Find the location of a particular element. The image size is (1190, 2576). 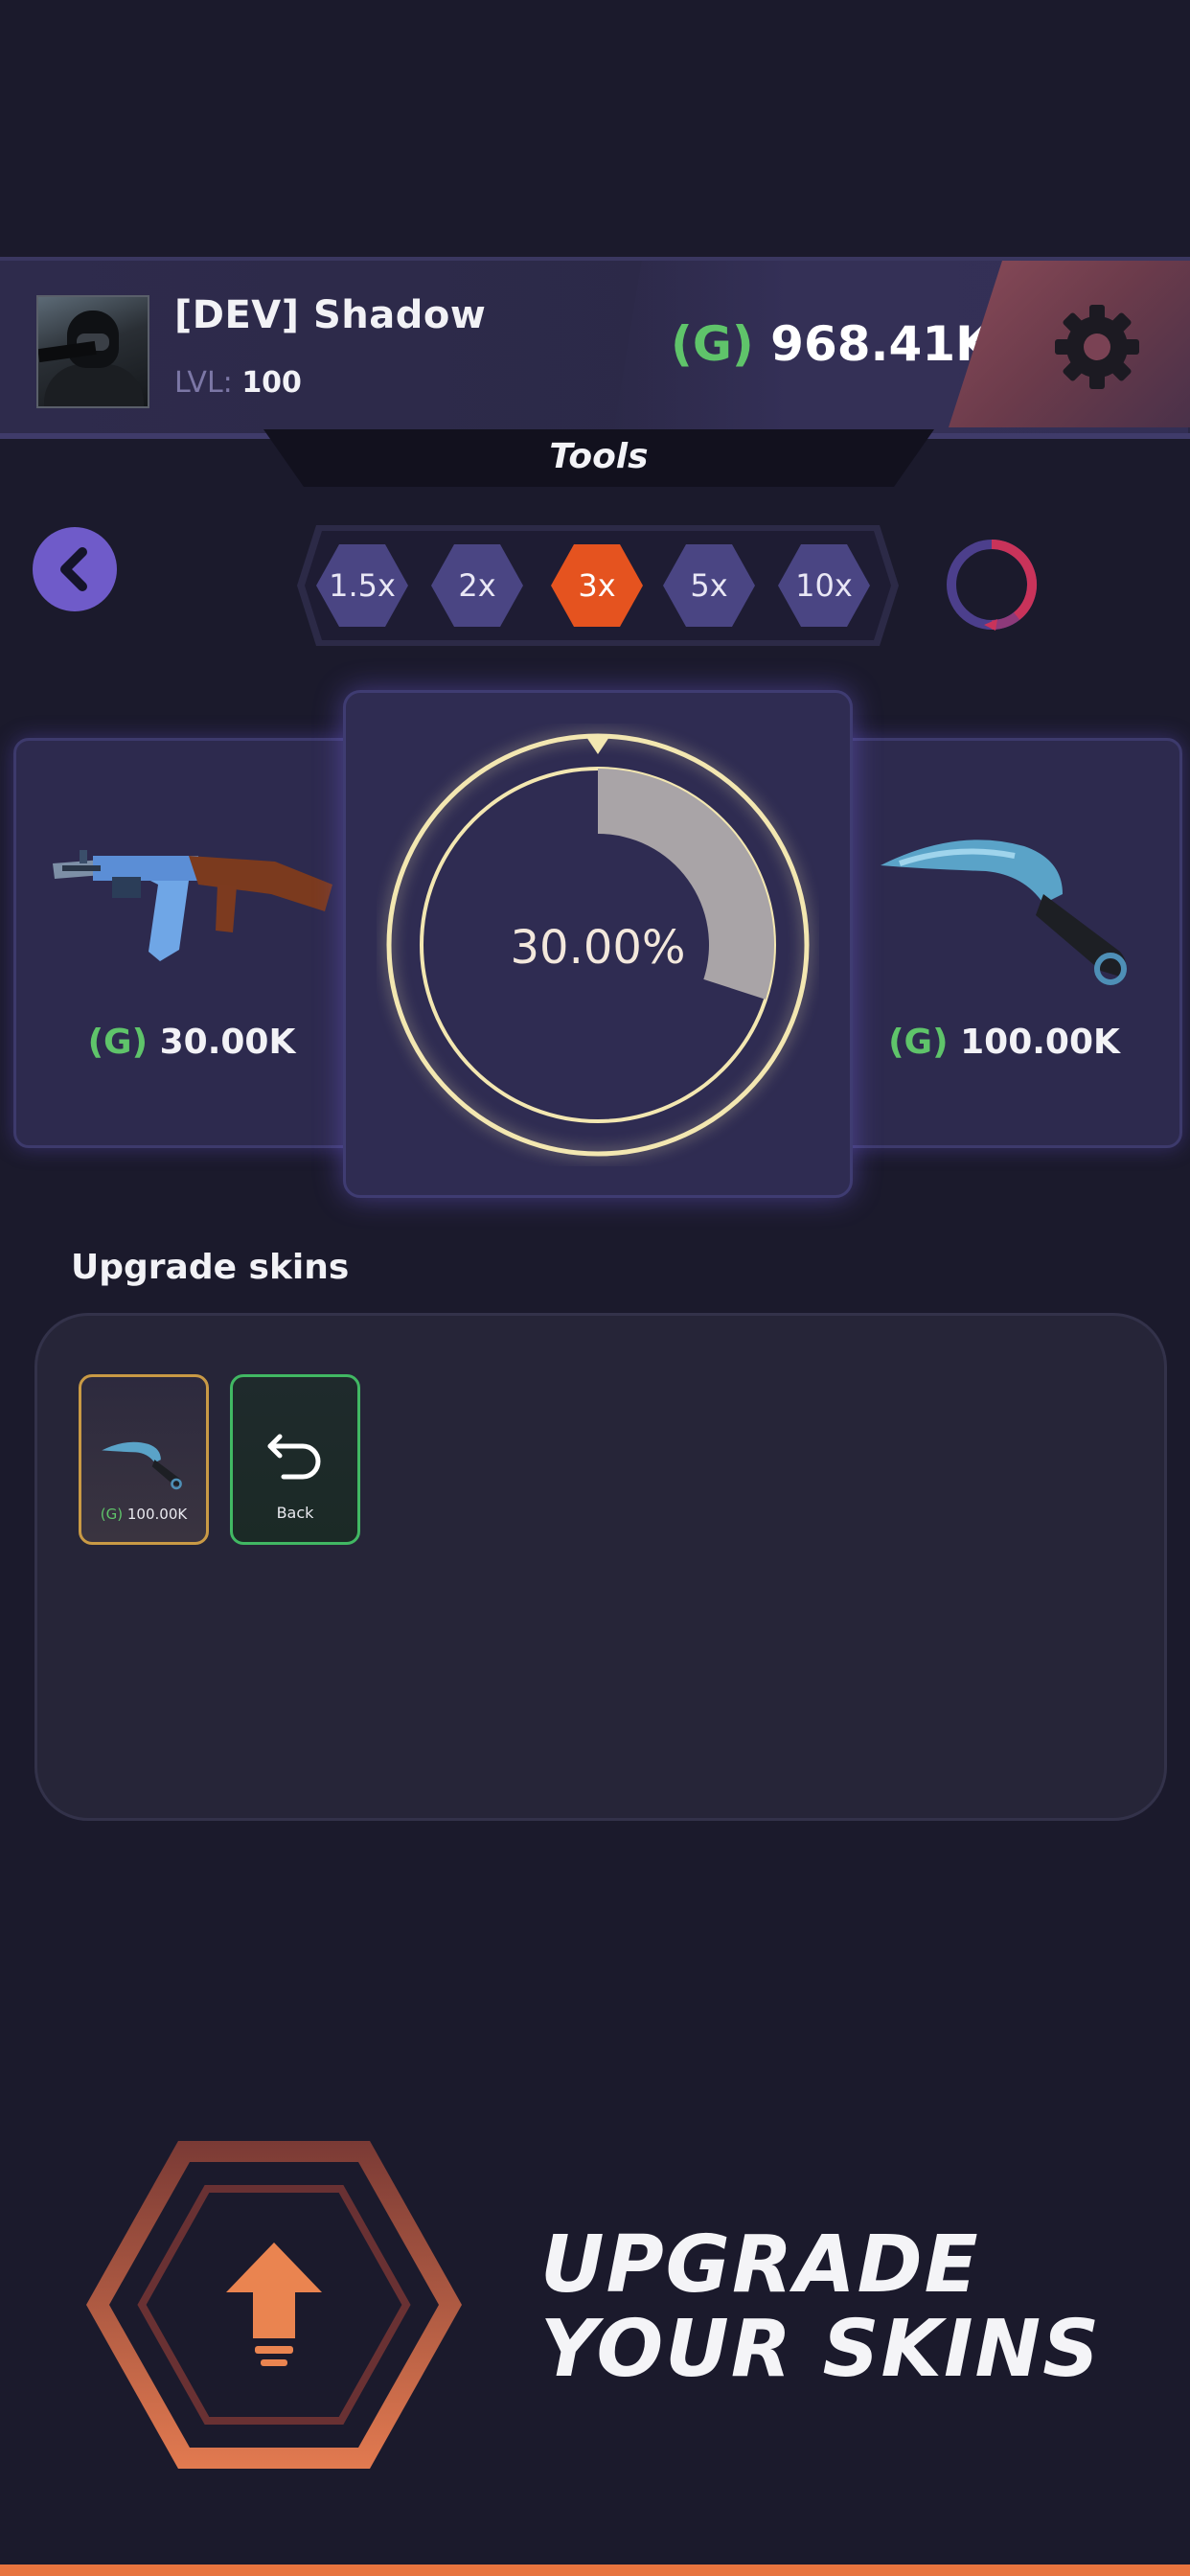

balance-value: 968.41K is located at coordinates (882, 344).